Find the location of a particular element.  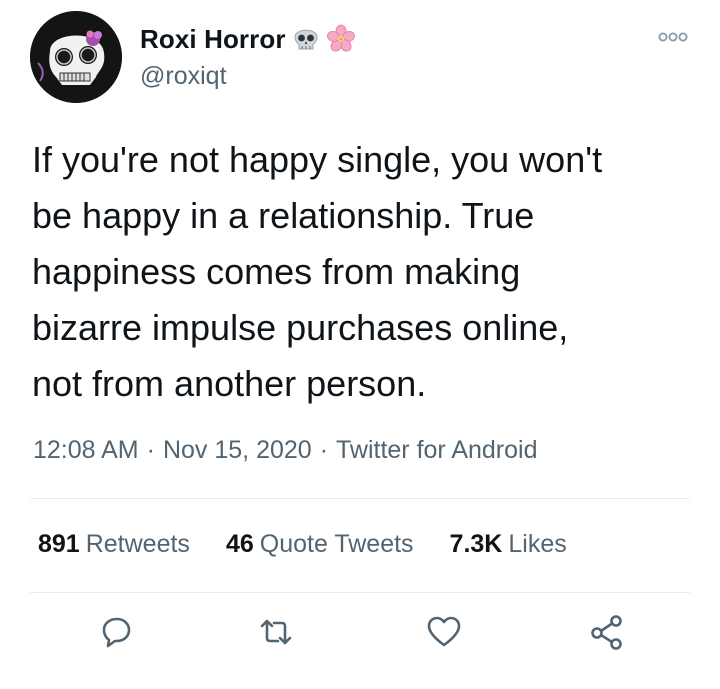

quote-tweets-label: Quote Tweets is located at coordinates (336, 544).